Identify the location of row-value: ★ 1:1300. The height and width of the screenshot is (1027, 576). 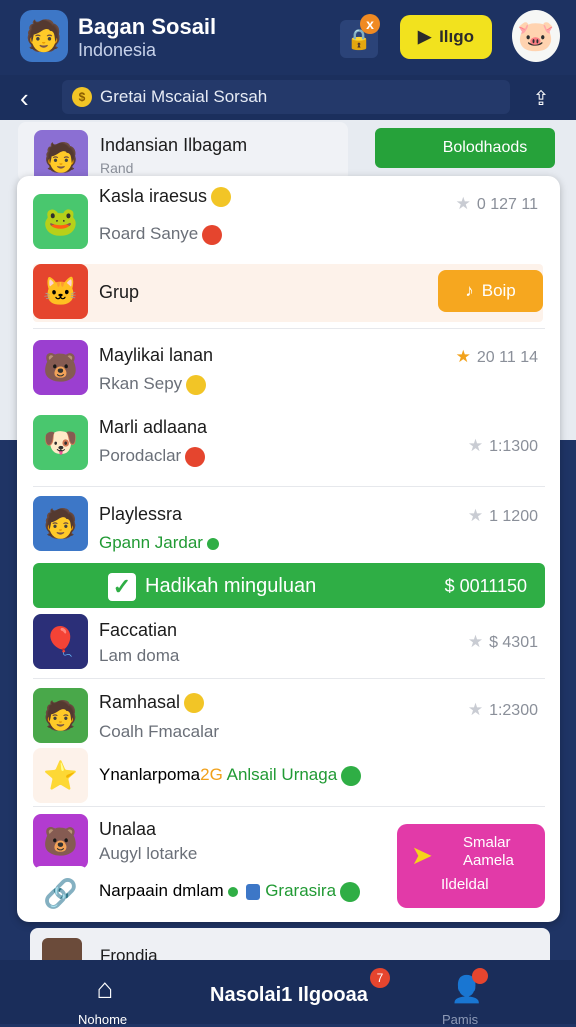
(502, 445).